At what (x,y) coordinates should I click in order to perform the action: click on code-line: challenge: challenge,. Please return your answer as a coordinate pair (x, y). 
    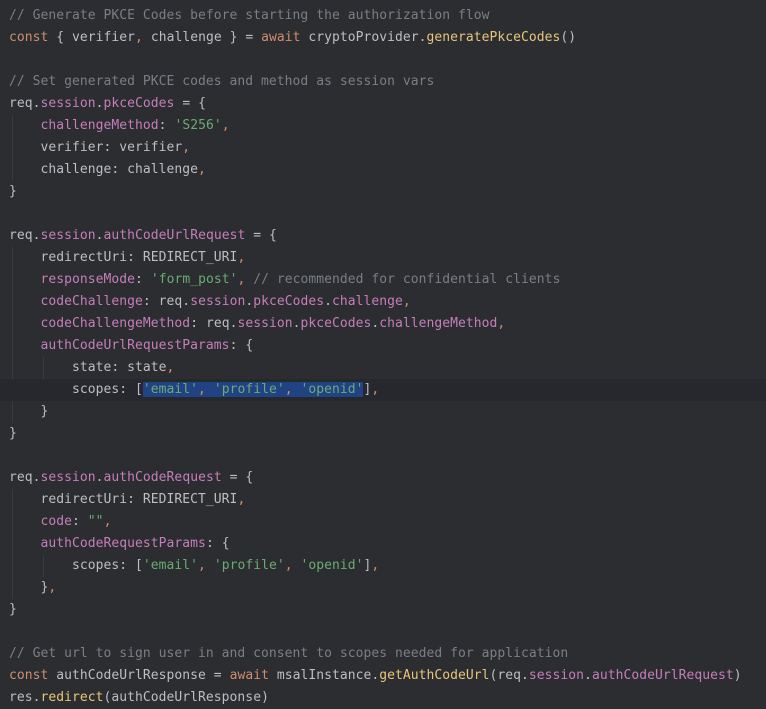
    Looking at the image, I should click on (383, 170).